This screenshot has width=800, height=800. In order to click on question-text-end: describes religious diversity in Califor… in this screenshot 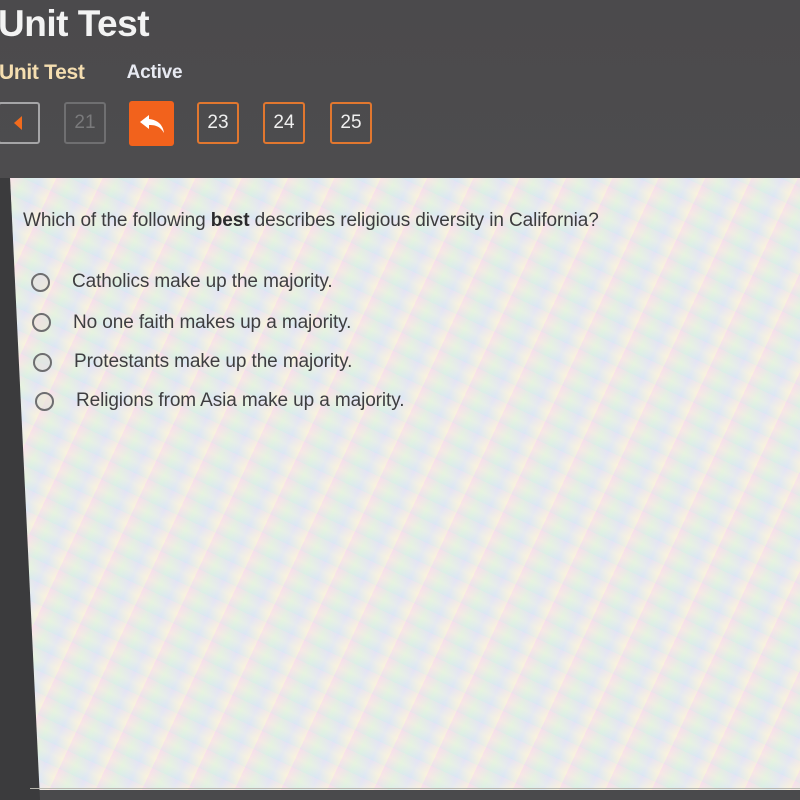, I will do `click(424, 220)`.